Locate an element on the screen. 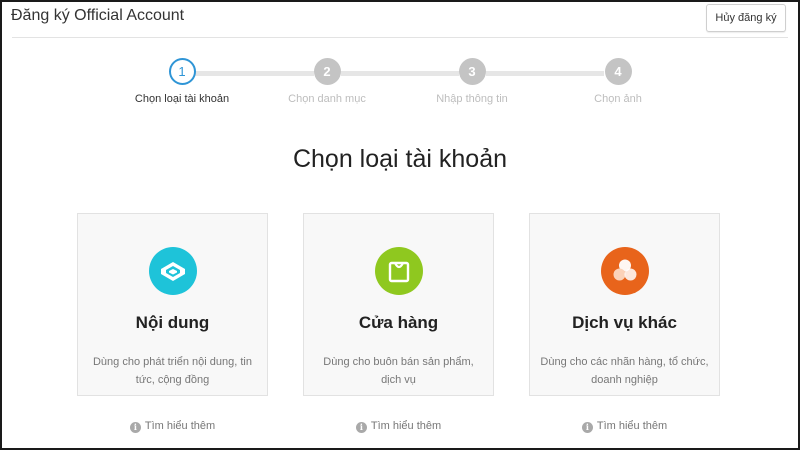 This screenshot has height=450, width=800. section-title: Chọn loại tài khoản is located at coordinates (400, 159).